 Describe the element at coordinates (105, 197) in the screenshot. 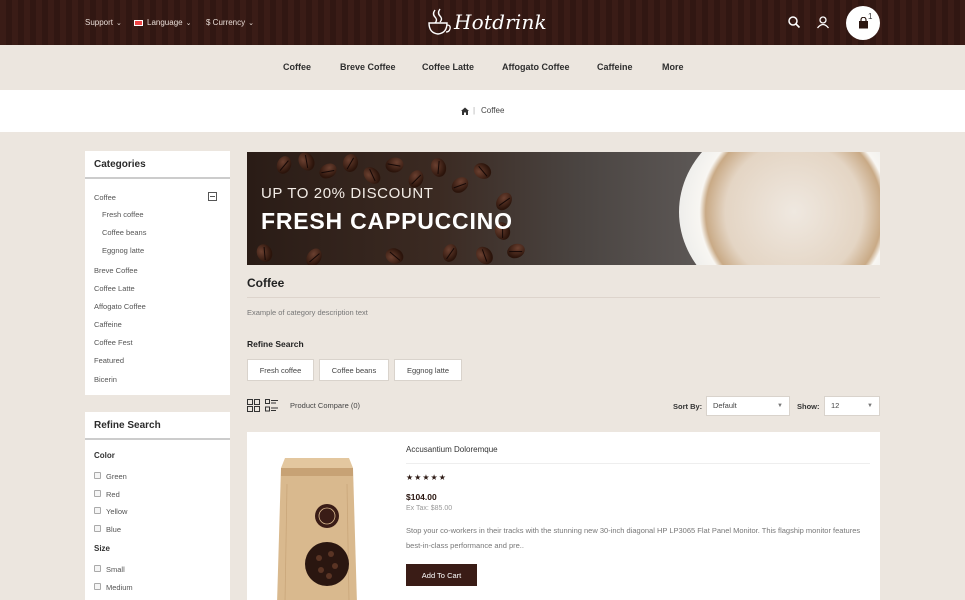

I see `category-item: Coffee` at that location.